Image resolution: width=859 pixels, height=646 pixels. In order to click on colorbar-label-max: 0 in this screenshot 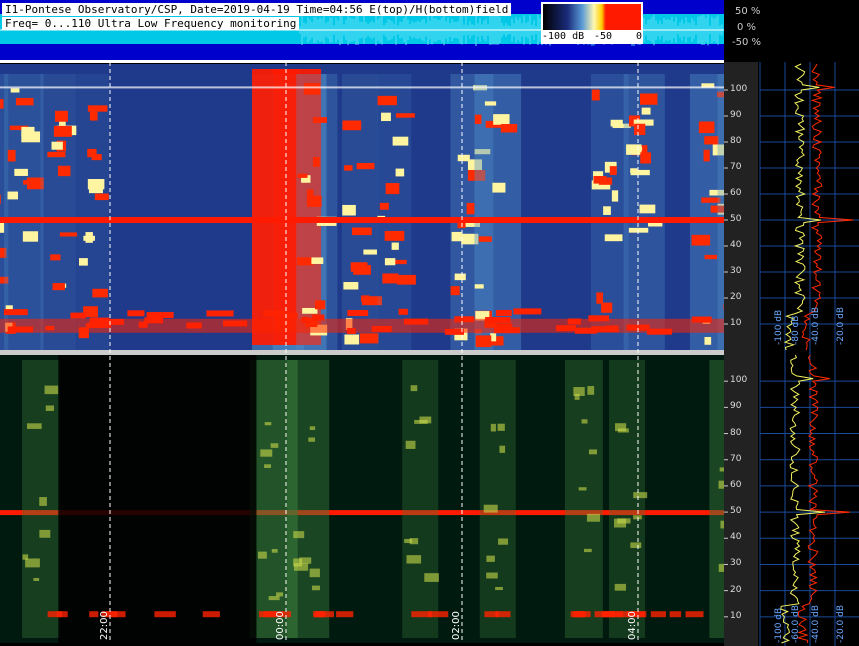, I will do `click(639, 36)`.